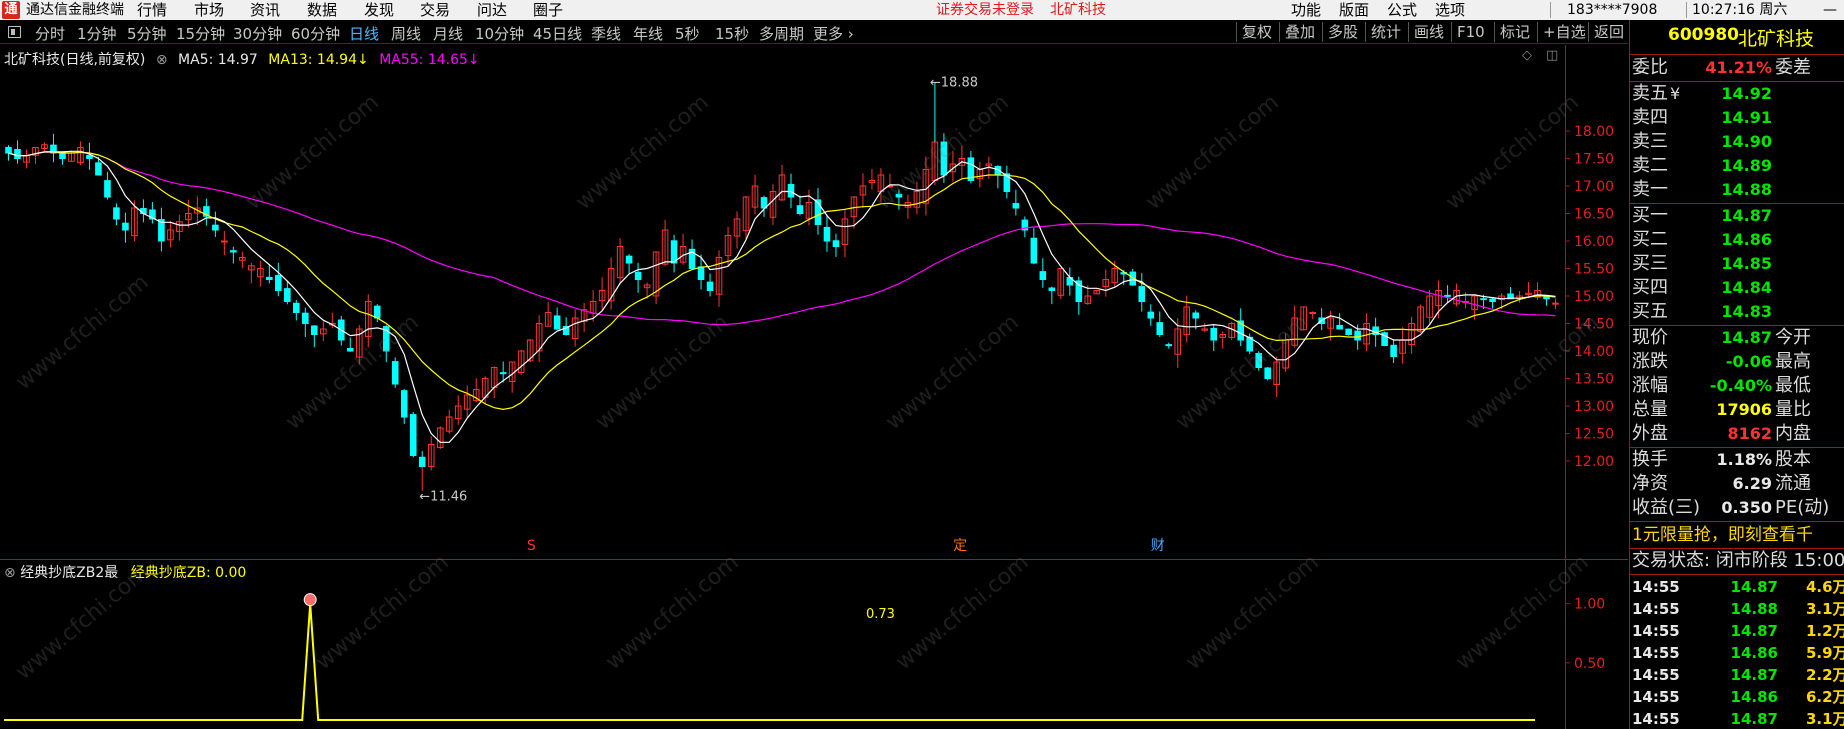  What do you see at coordinates (1354, 10) in the screenshot?
I see `menu-item-banmian: 版面` at bounding box center [1354, 10].